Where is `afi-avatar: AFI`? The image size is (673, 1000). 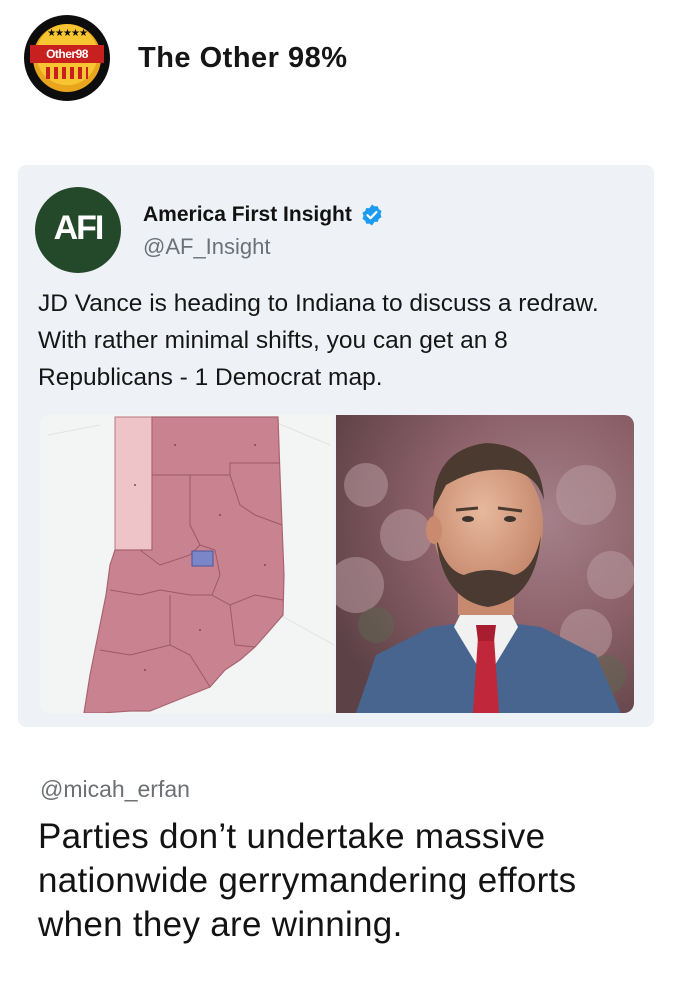 afi-avatar: AFI is located at coordinates (78, 230).